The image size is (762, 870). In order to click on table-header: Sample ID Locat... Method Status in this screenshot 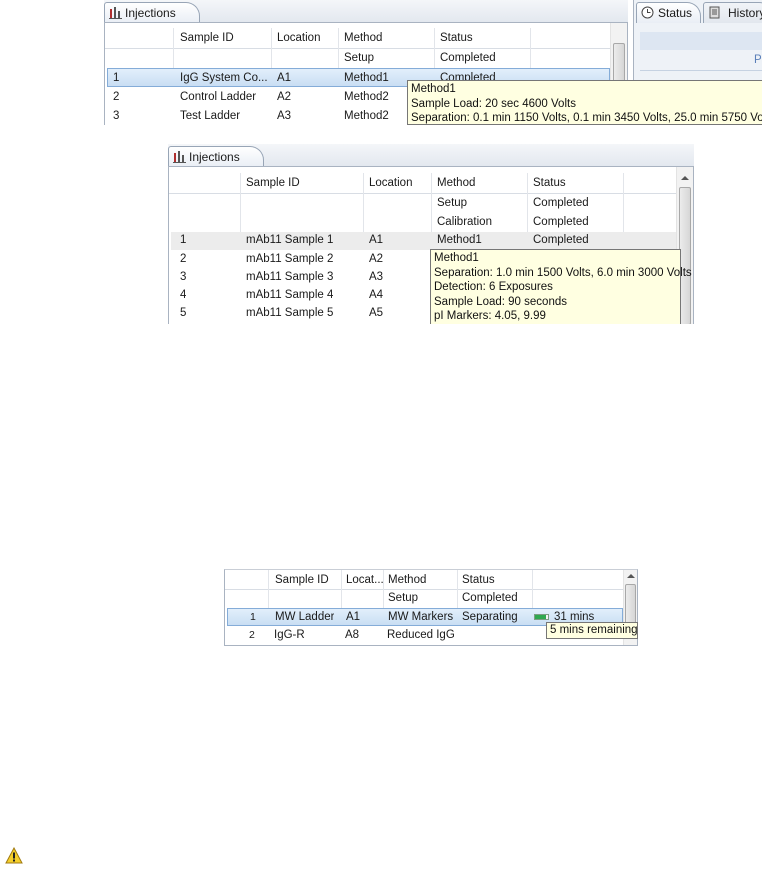, I will do `click(424, 580)`.